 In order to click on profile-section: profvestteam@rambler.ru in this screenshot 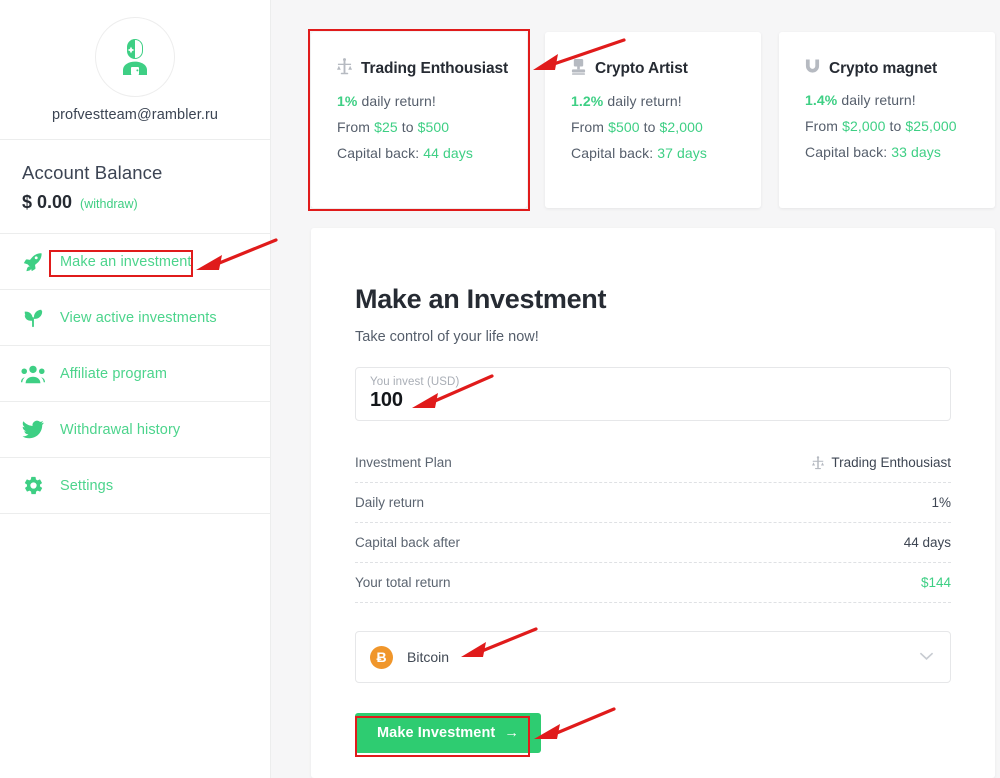, I will do `click(135, 70)`.